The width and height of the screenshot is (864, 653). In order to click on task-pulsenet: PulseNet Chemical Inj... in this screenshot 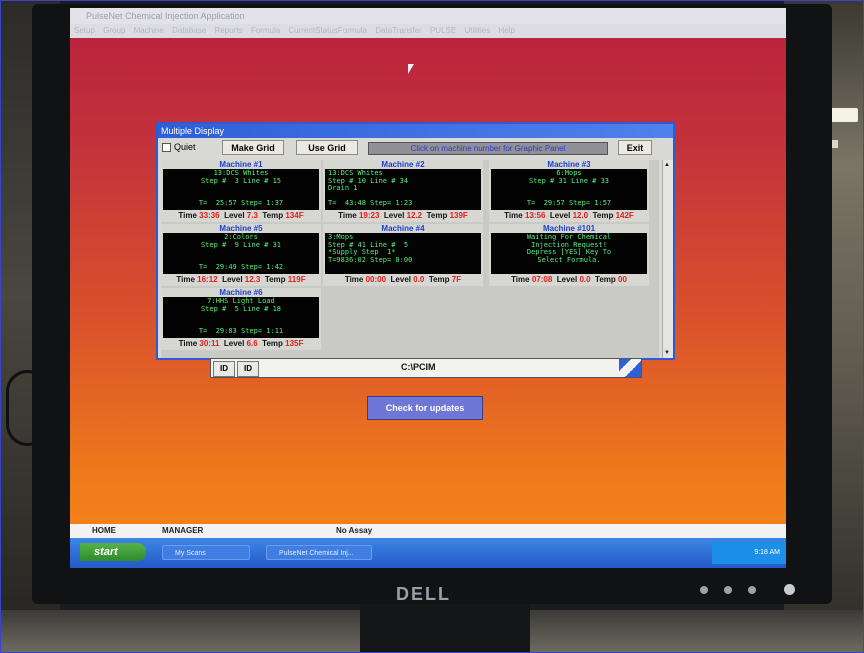, I will do `click(319, 552)`.